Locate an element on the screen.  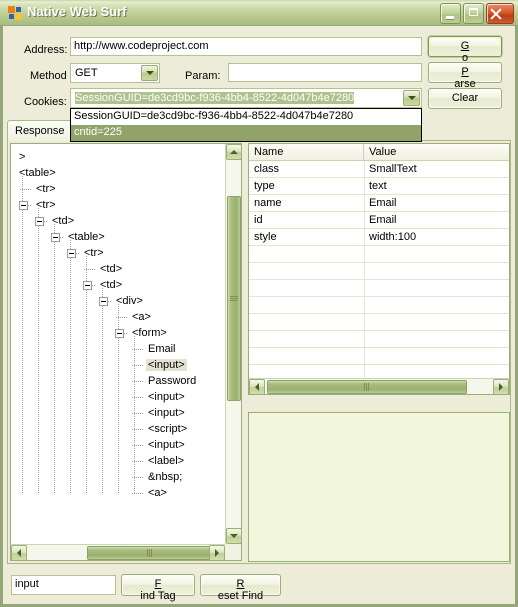
grid-hscroll-thumb is located at coordinates (367, 387).